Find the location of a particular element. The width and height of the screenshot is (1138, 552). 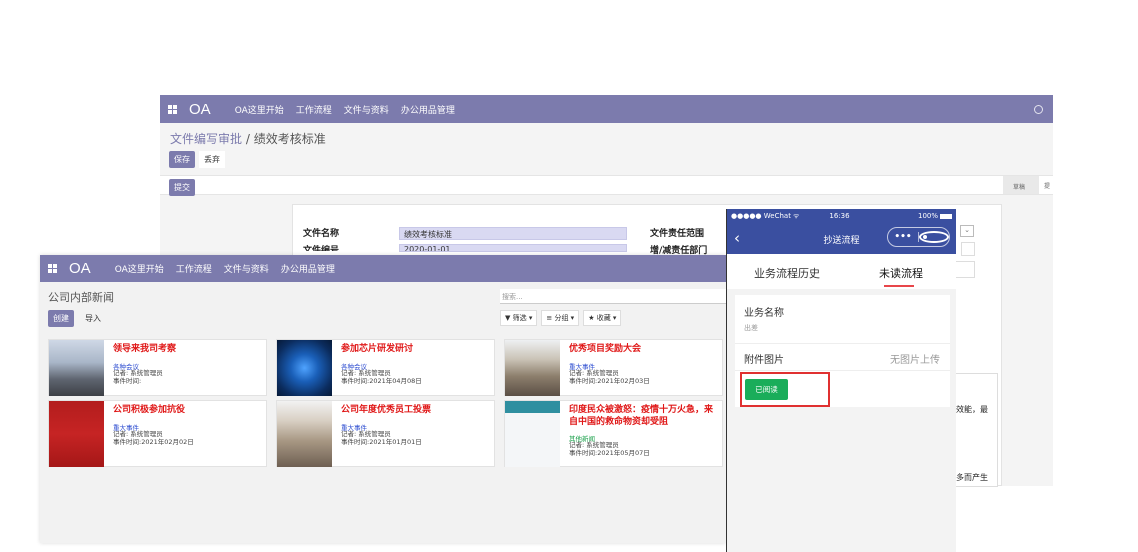

news-title: 优秀项目奖励大会 is located at coordinates (645, 349).